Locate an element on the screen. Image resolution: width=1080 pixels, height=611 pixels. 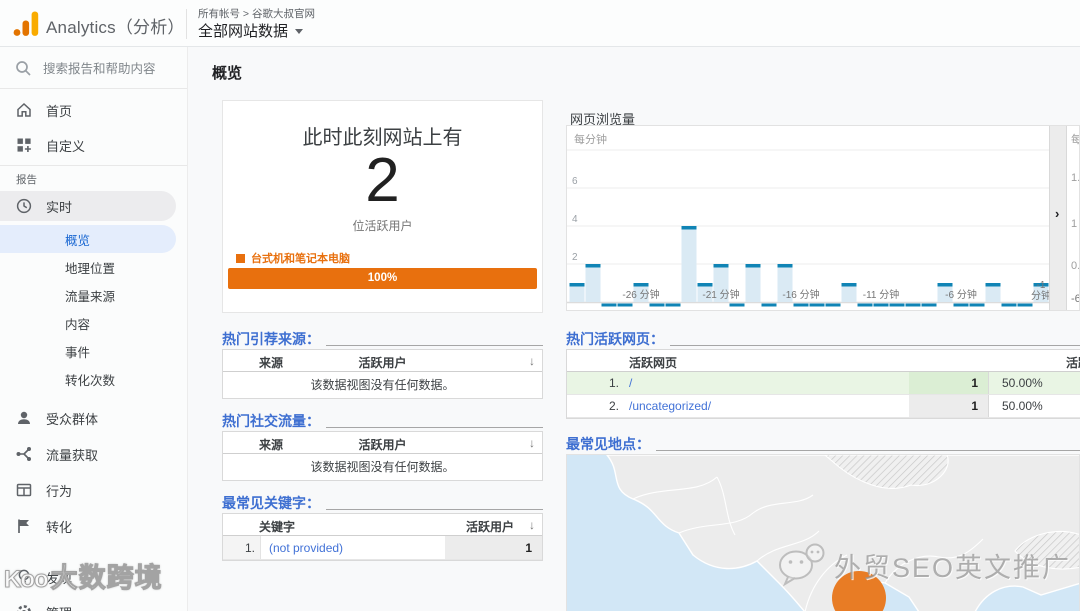
sidebar-item-conversions: 转化 is located at coordinates (93, 526).